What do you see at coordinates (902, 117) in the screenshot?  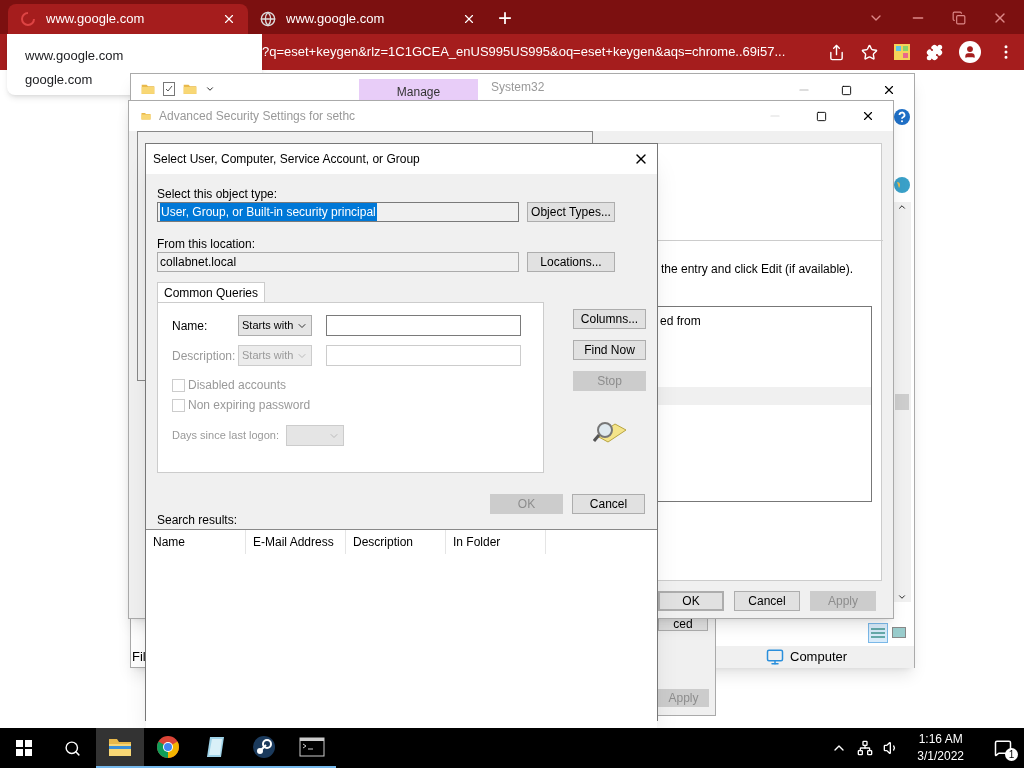 I see `help-icon` at bounding box center [902, 117].